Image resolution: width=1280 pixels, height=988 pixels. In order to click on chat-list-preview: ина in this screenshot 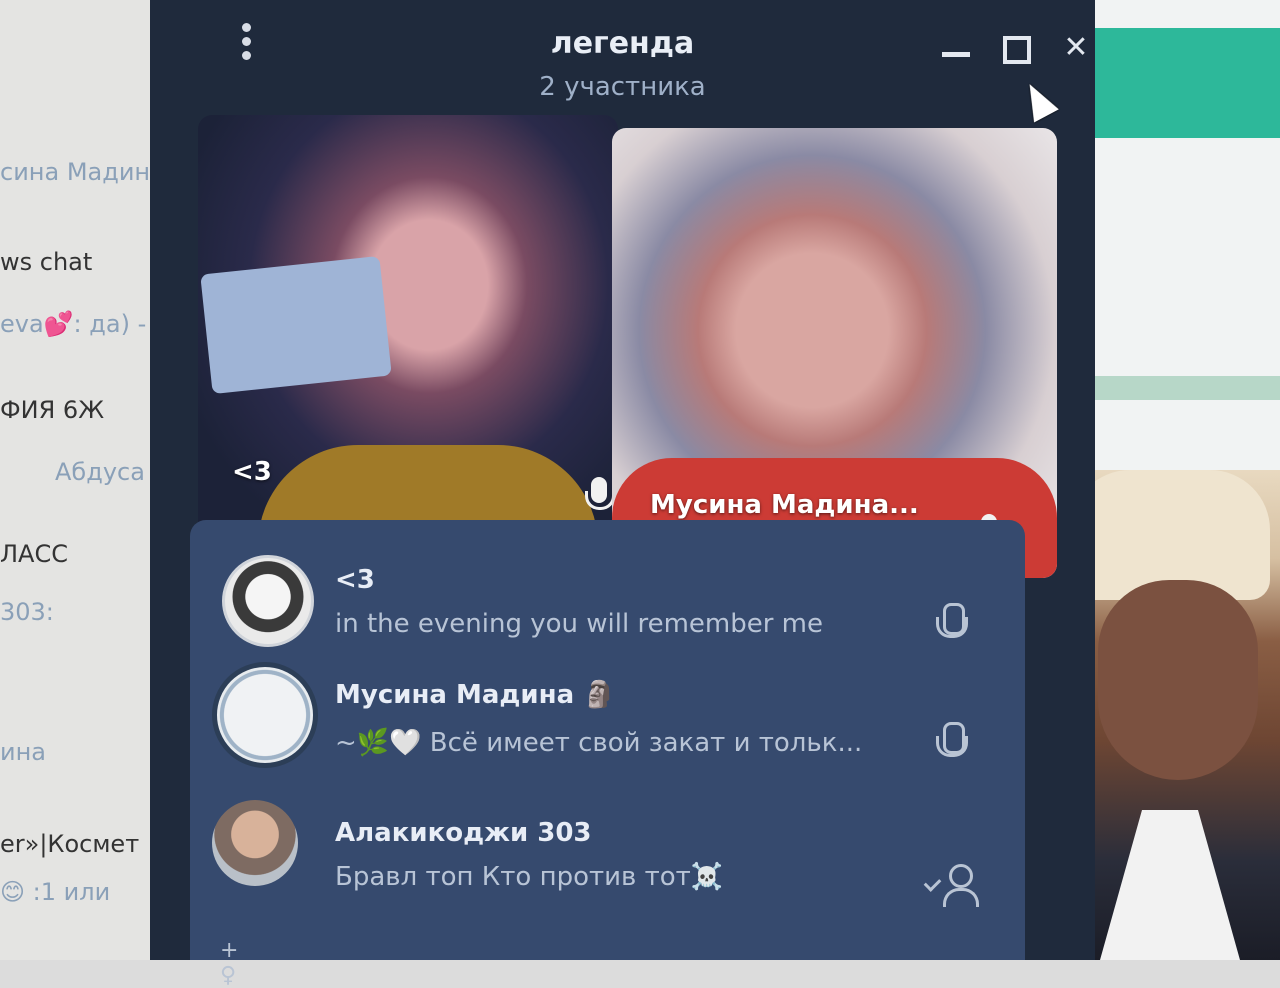, I will do `click(23, 752)`.